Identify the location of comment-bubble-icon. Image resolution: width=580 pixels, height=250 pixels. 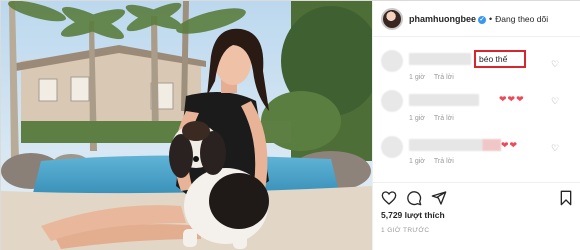
(414, 198).